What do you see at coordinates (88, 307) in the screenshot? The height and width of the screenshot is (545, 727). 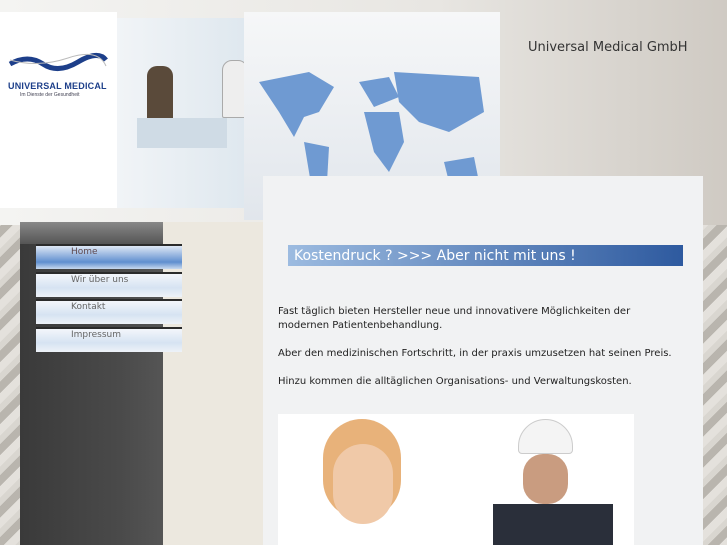 I see `nav-label: Kontakt` at bounding box center [88, 307].